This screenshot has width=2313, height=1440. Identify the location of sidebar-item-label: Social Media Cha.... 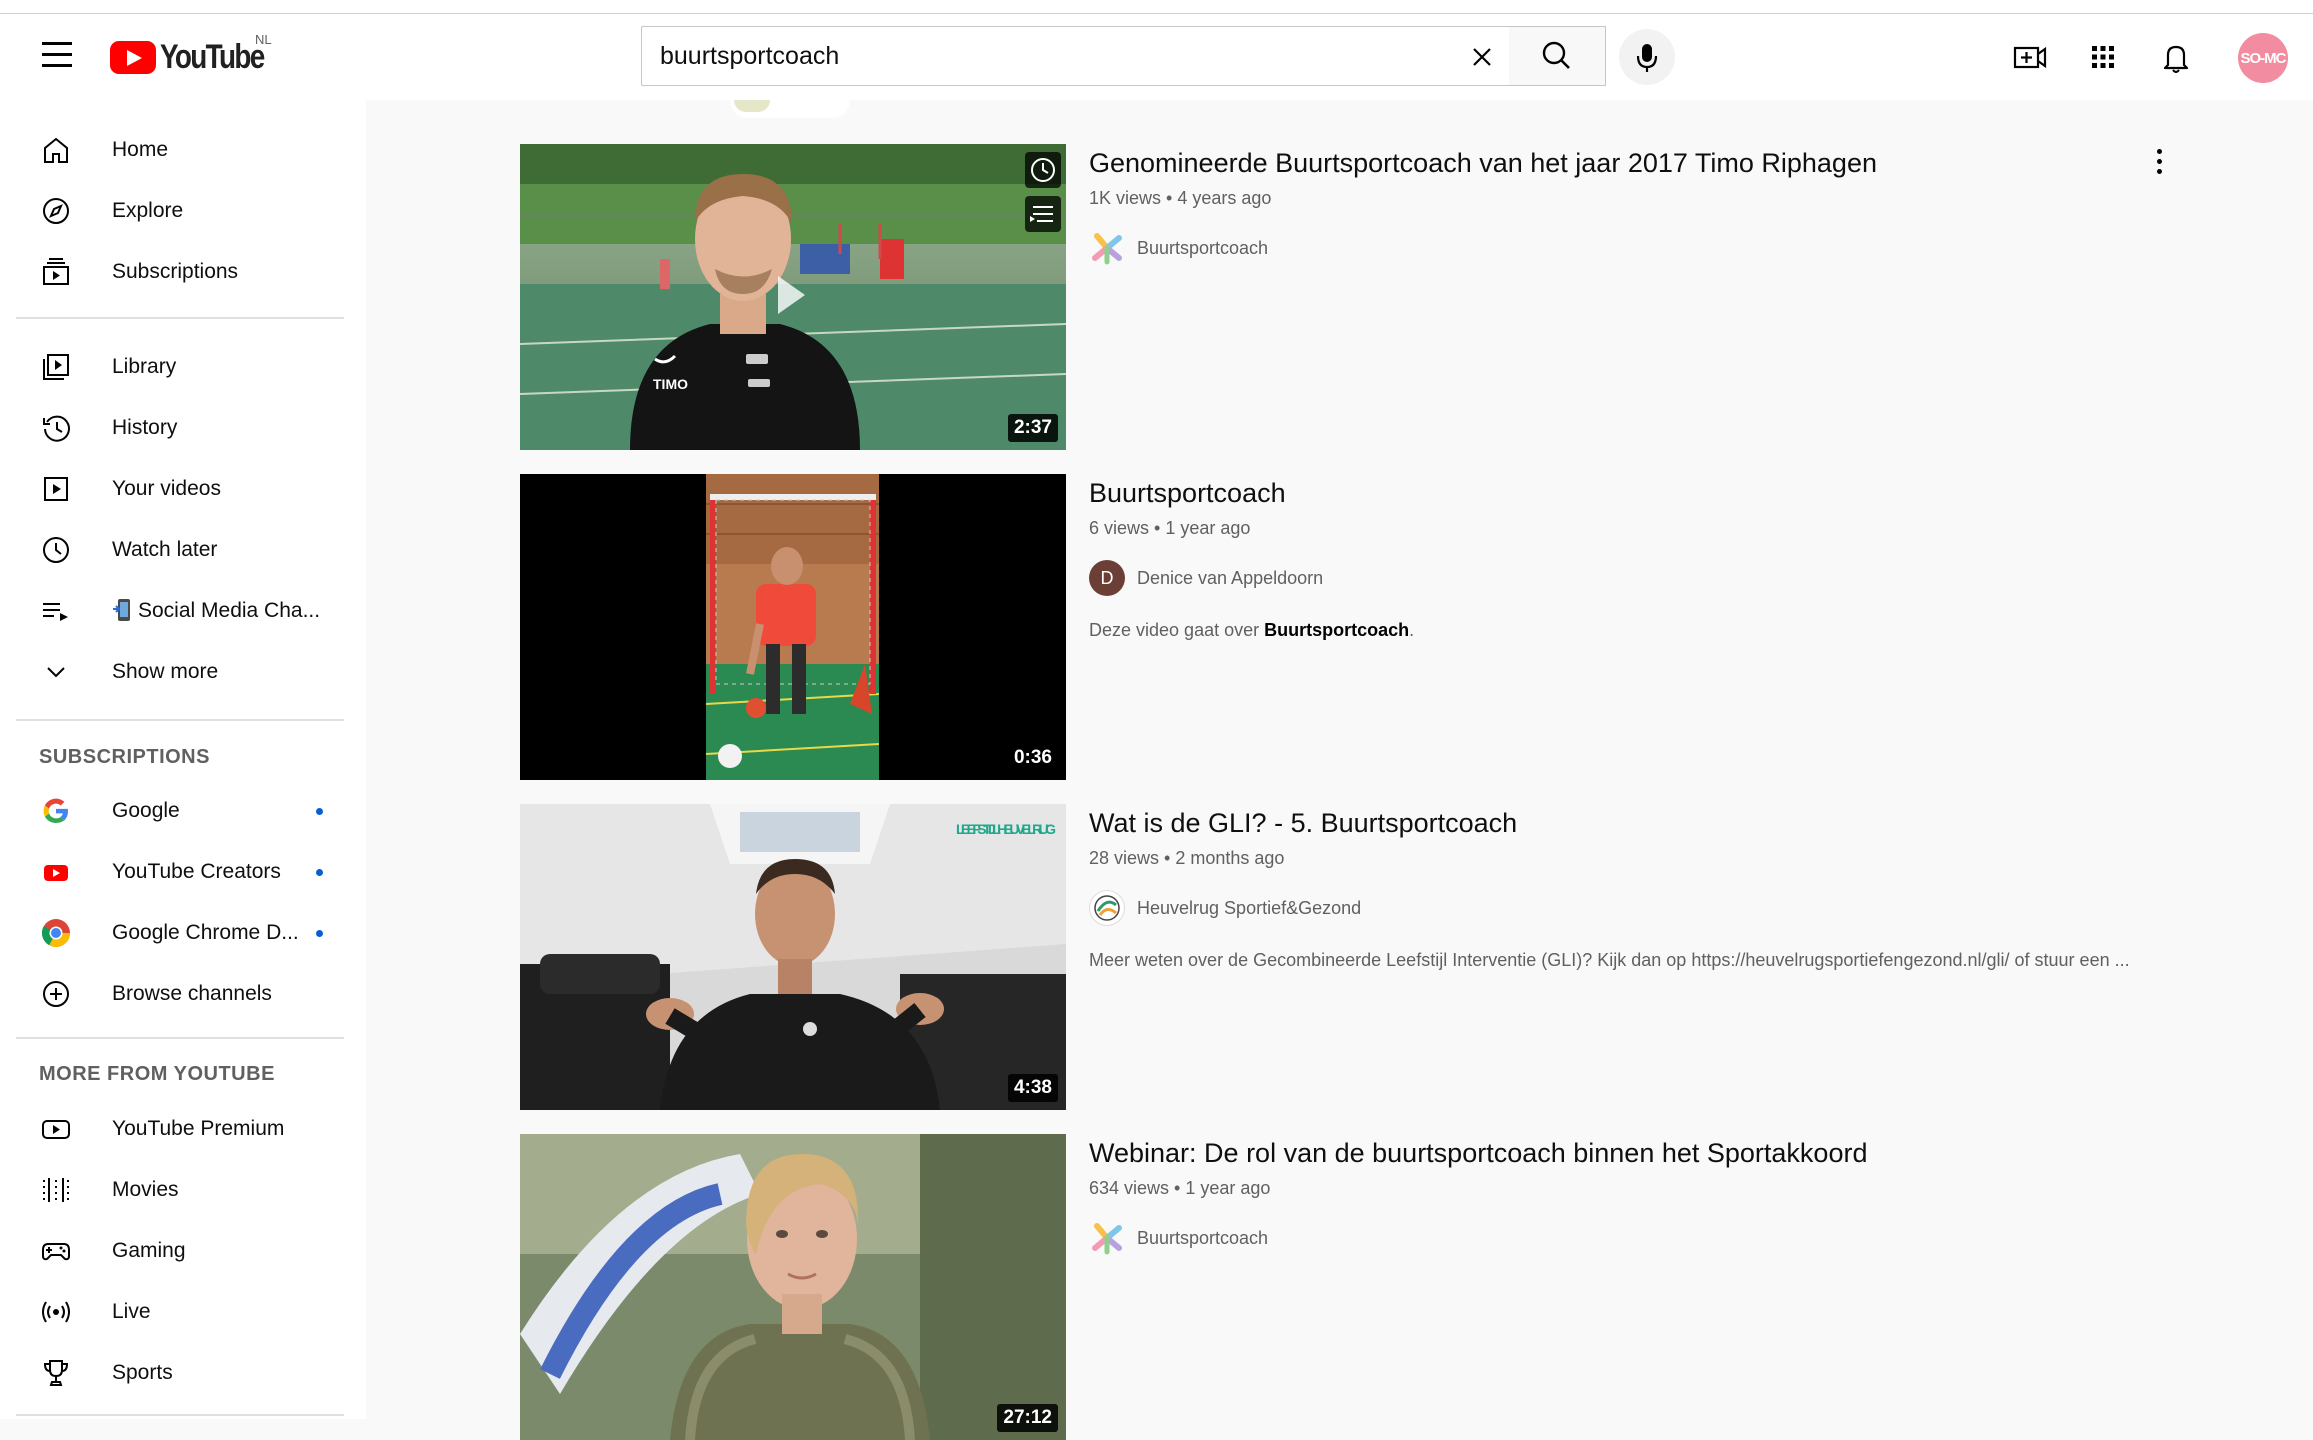
(229, 610).